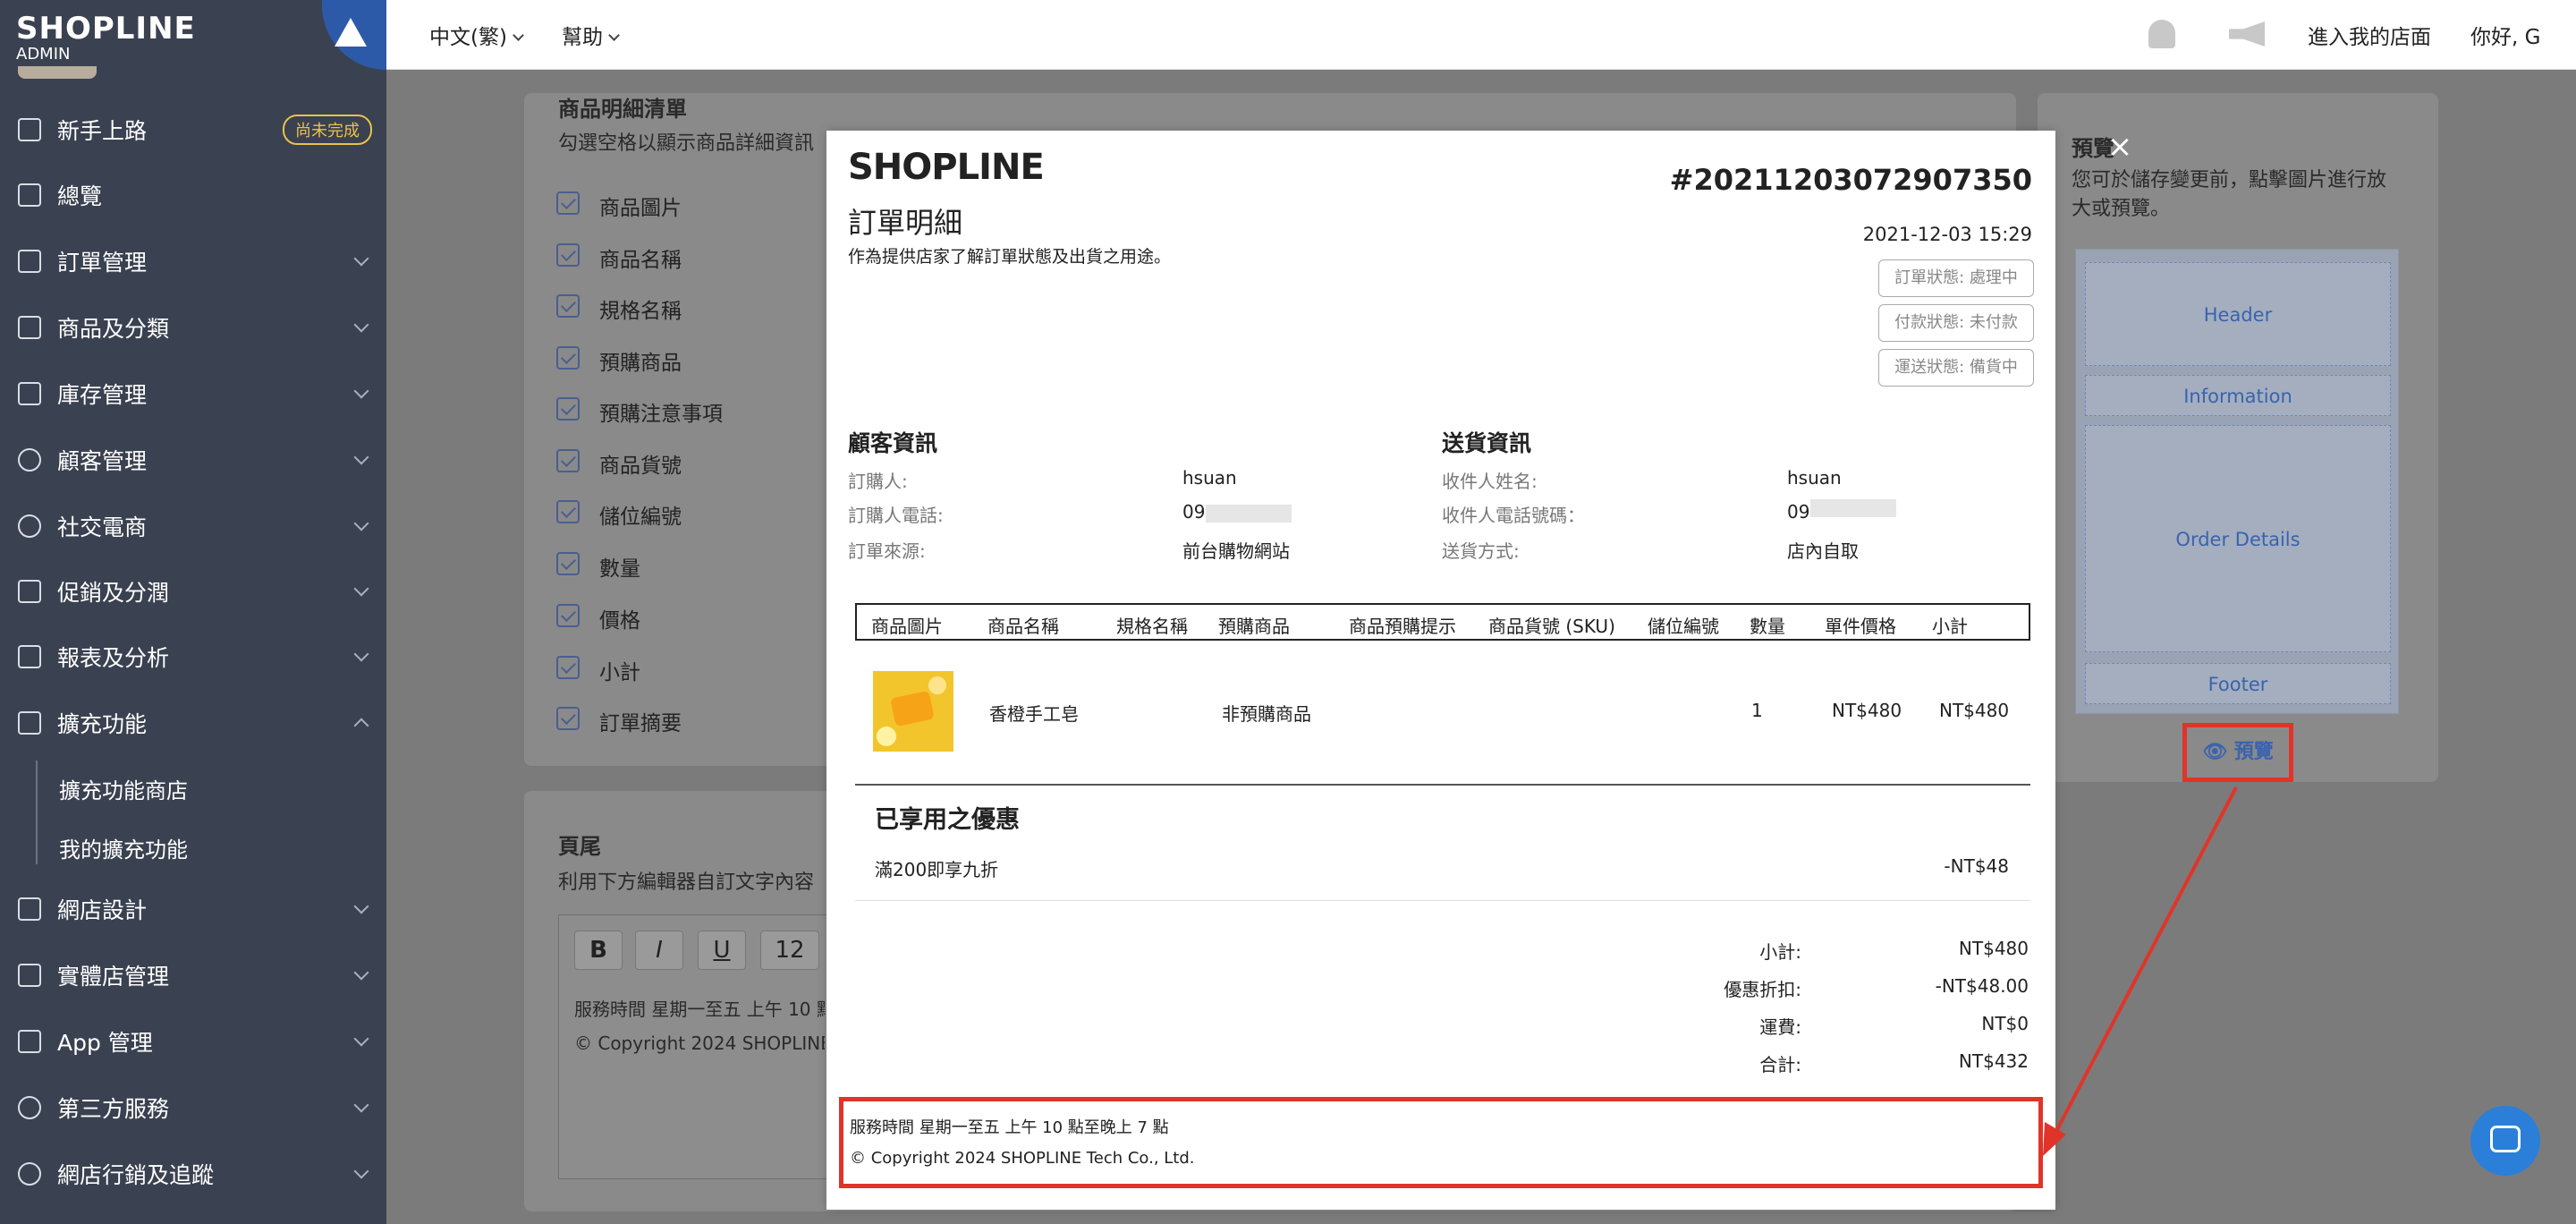 The height and width of the screenshot is (1224, 2576). I want to click on arrow-line, so click(2145, 962).